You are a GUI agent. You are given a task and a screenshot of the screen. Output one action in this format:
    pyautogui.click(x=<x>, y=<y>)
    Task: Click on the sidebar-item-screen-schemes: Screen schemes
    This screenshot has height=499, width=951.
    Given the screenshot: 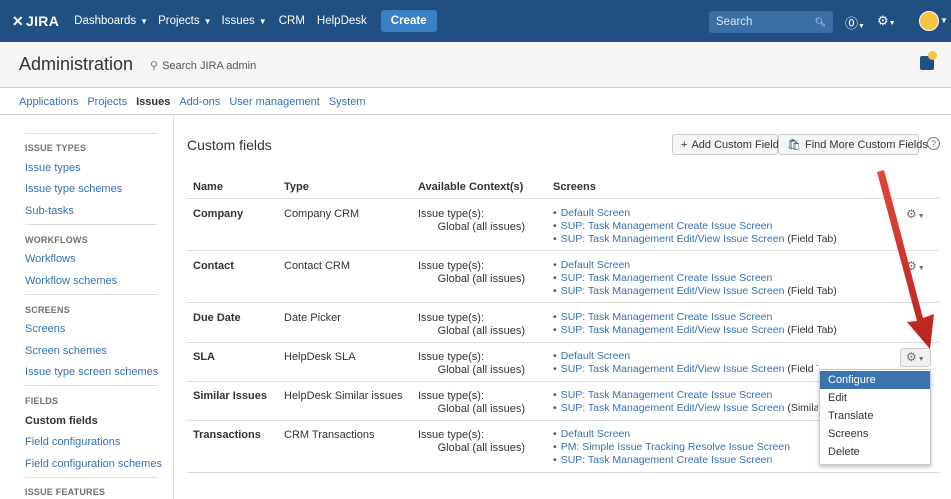 What is the action you would take?
    pyautogui.click(x=66, y=351)
    